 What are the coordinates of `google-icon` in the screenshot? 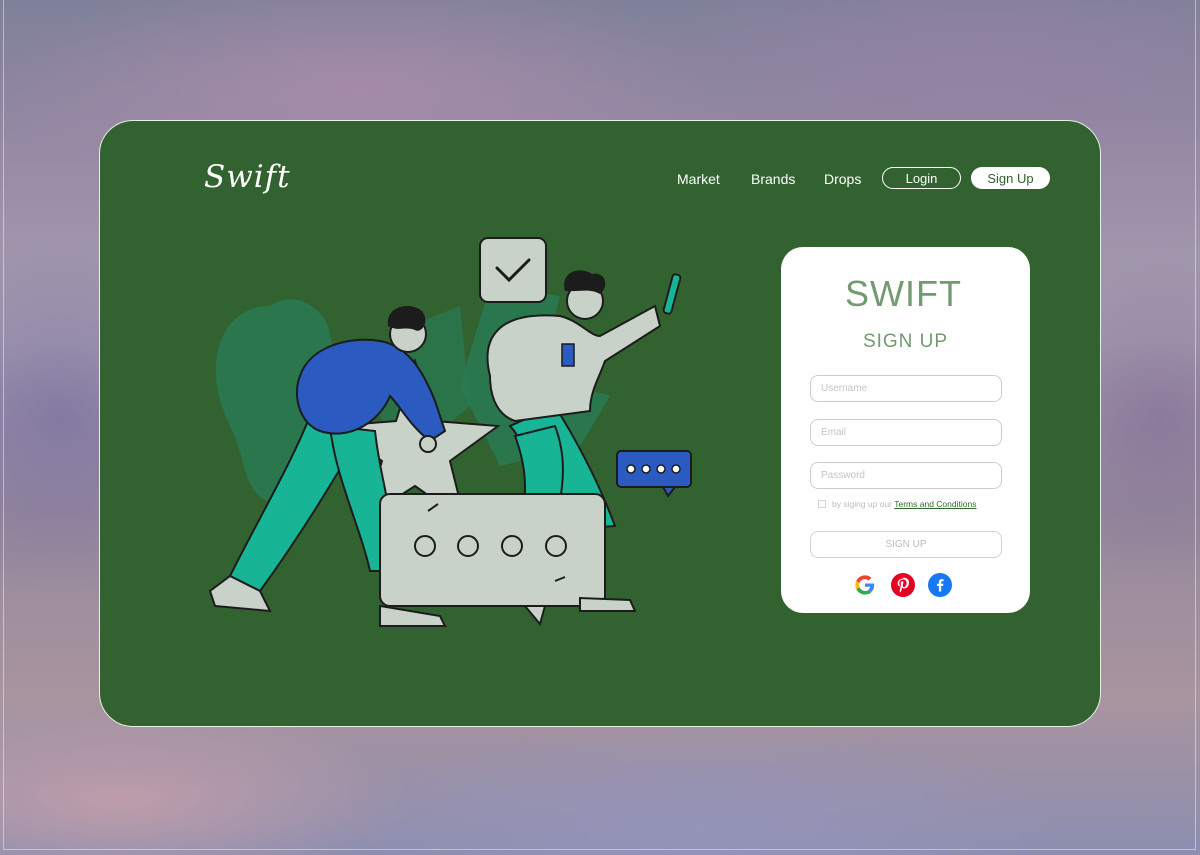 It's located at (865, 585).